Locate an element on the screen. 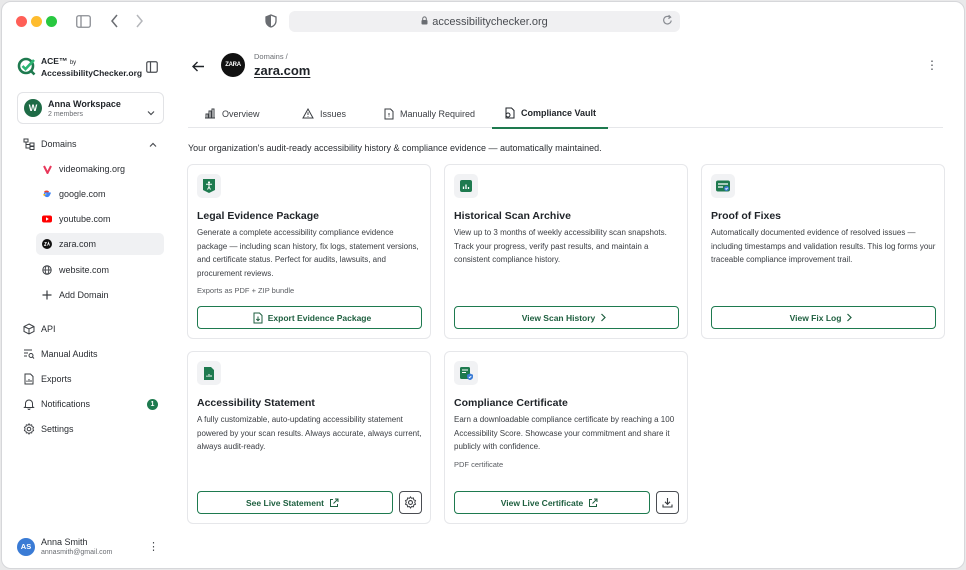 Image resolution: width=966 pixels, height=570 pixels. sidebar-item-domains: Domains is located at coordinates (92, 144).